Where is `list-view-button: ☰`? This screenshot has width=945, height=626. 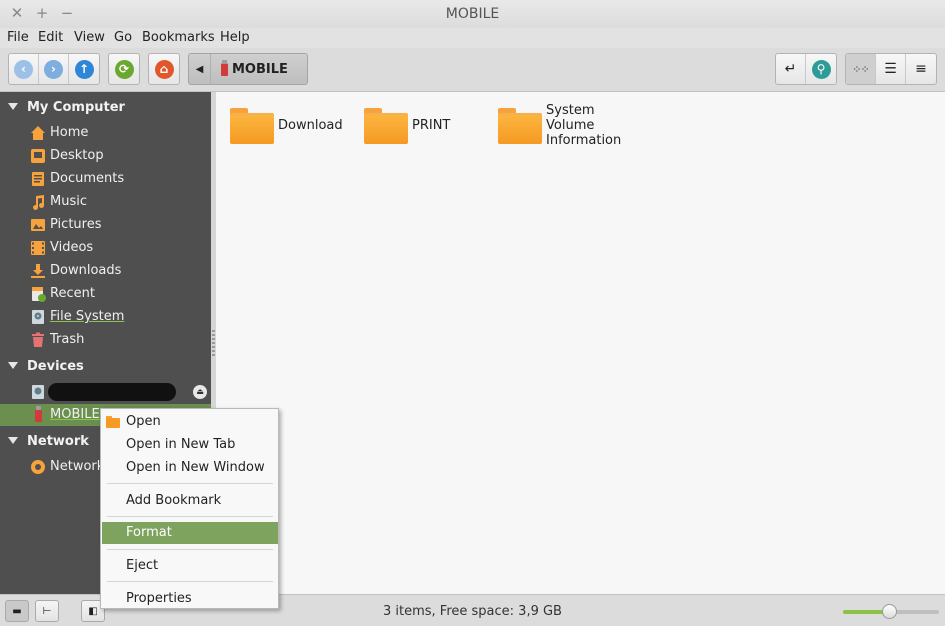
list-view-button: ☰ is located at coordinates (891, 69).